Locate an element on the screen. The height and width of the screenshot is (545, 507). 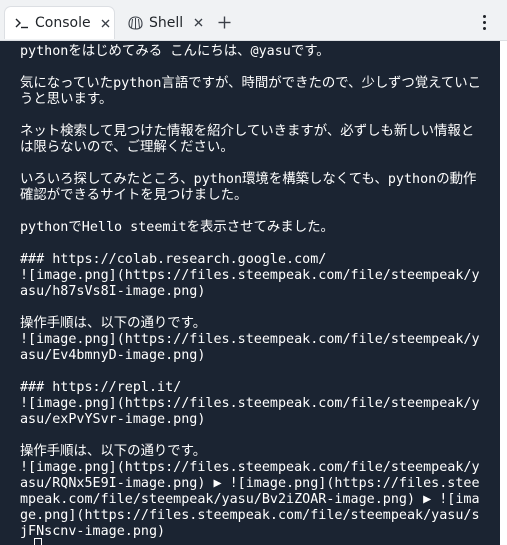
console-line: ### https://colab.research.google.com/ is located at coordinates (173, 259).